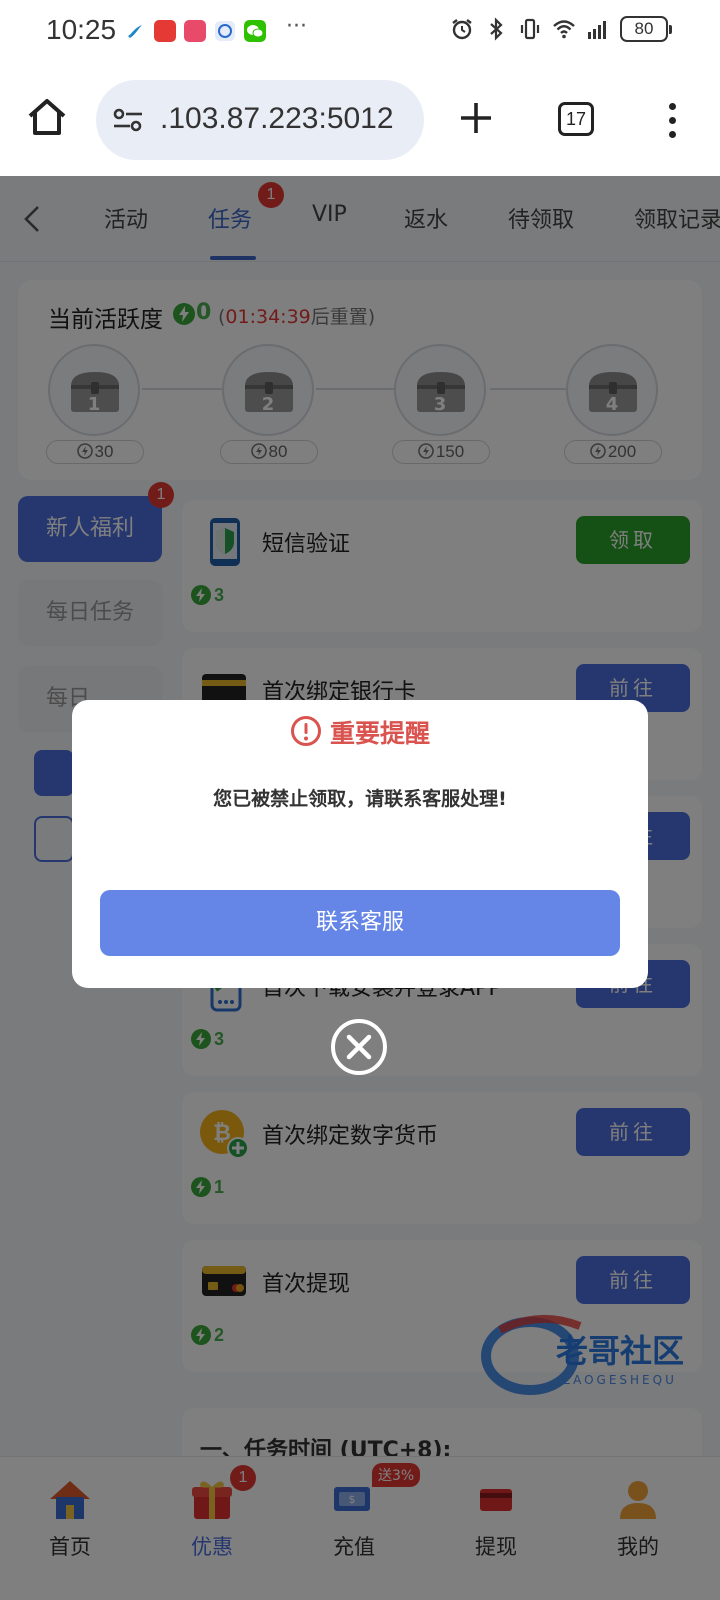 This screenshot has height=1600, width=720. I want to click on status-bar: 10:25 ··· 80, so click(360, 32).